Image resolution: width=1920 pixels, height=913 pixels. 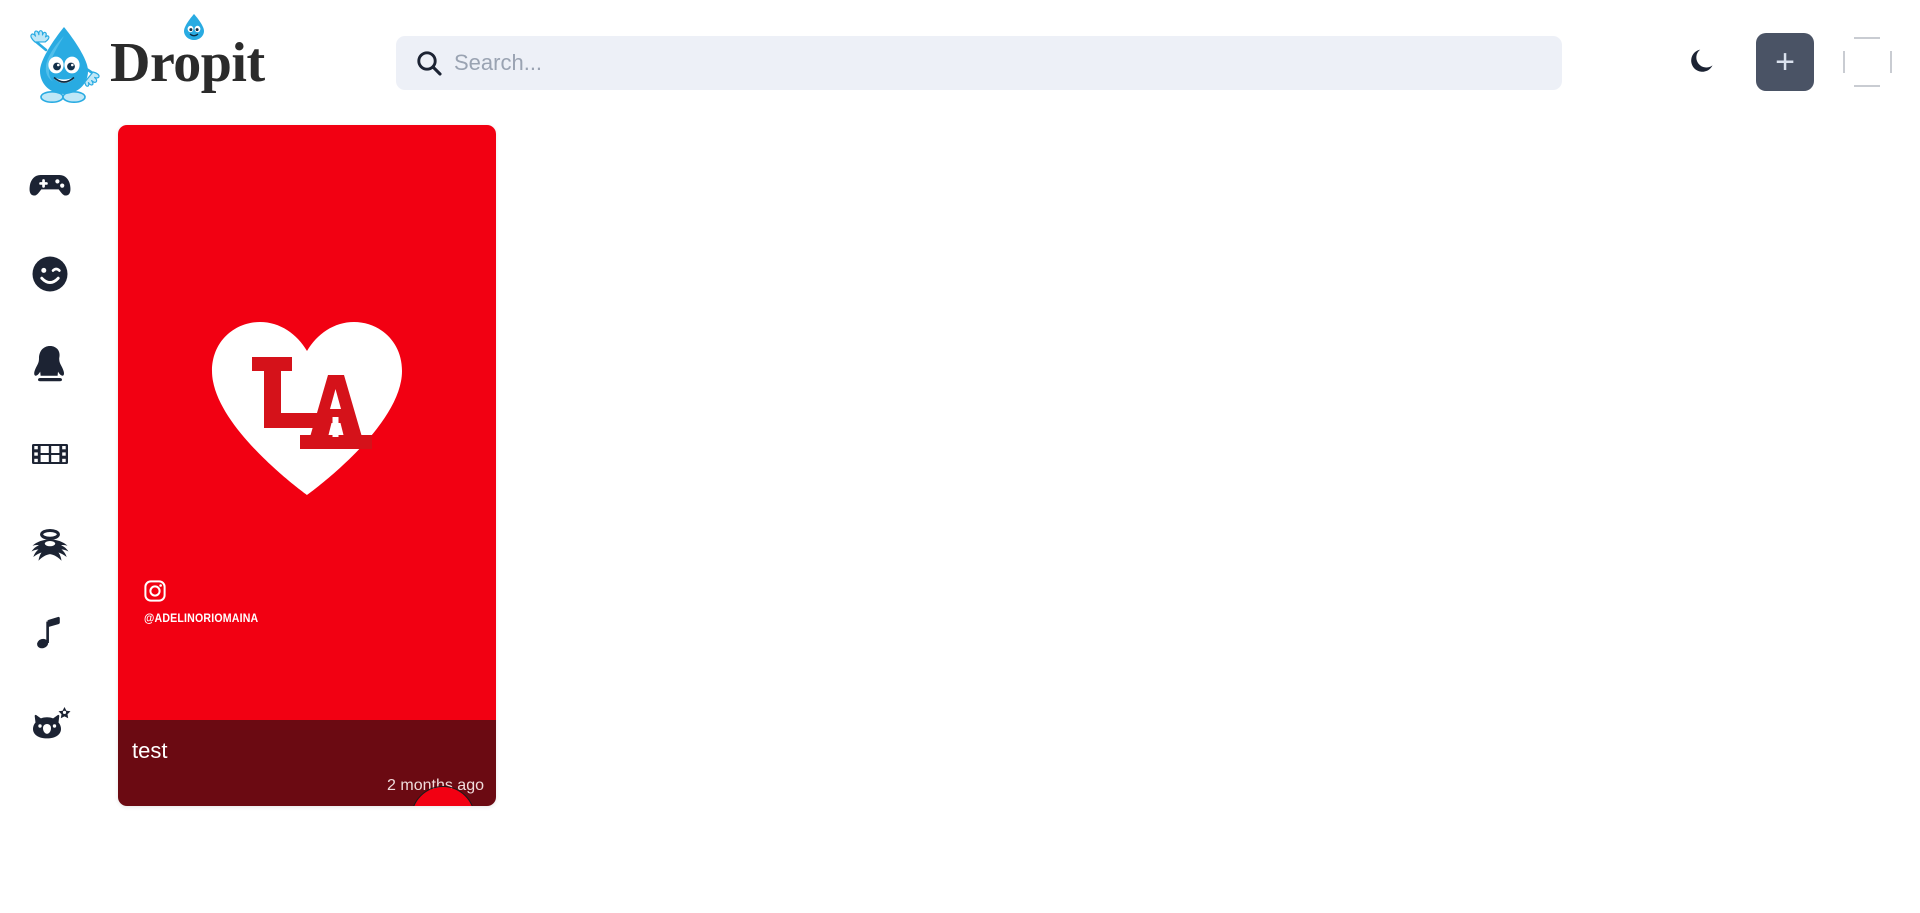 I want to click on cat-sparkle-icon, so click(x=50, y=724).